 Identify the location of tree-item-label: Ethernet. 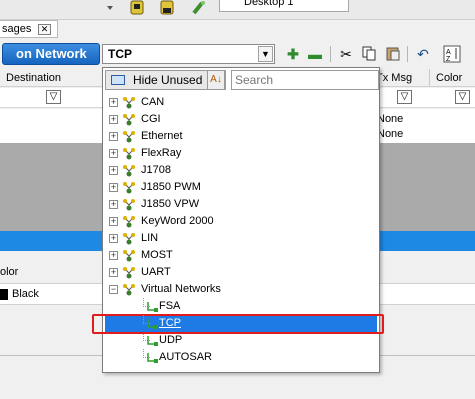
(162, 136).